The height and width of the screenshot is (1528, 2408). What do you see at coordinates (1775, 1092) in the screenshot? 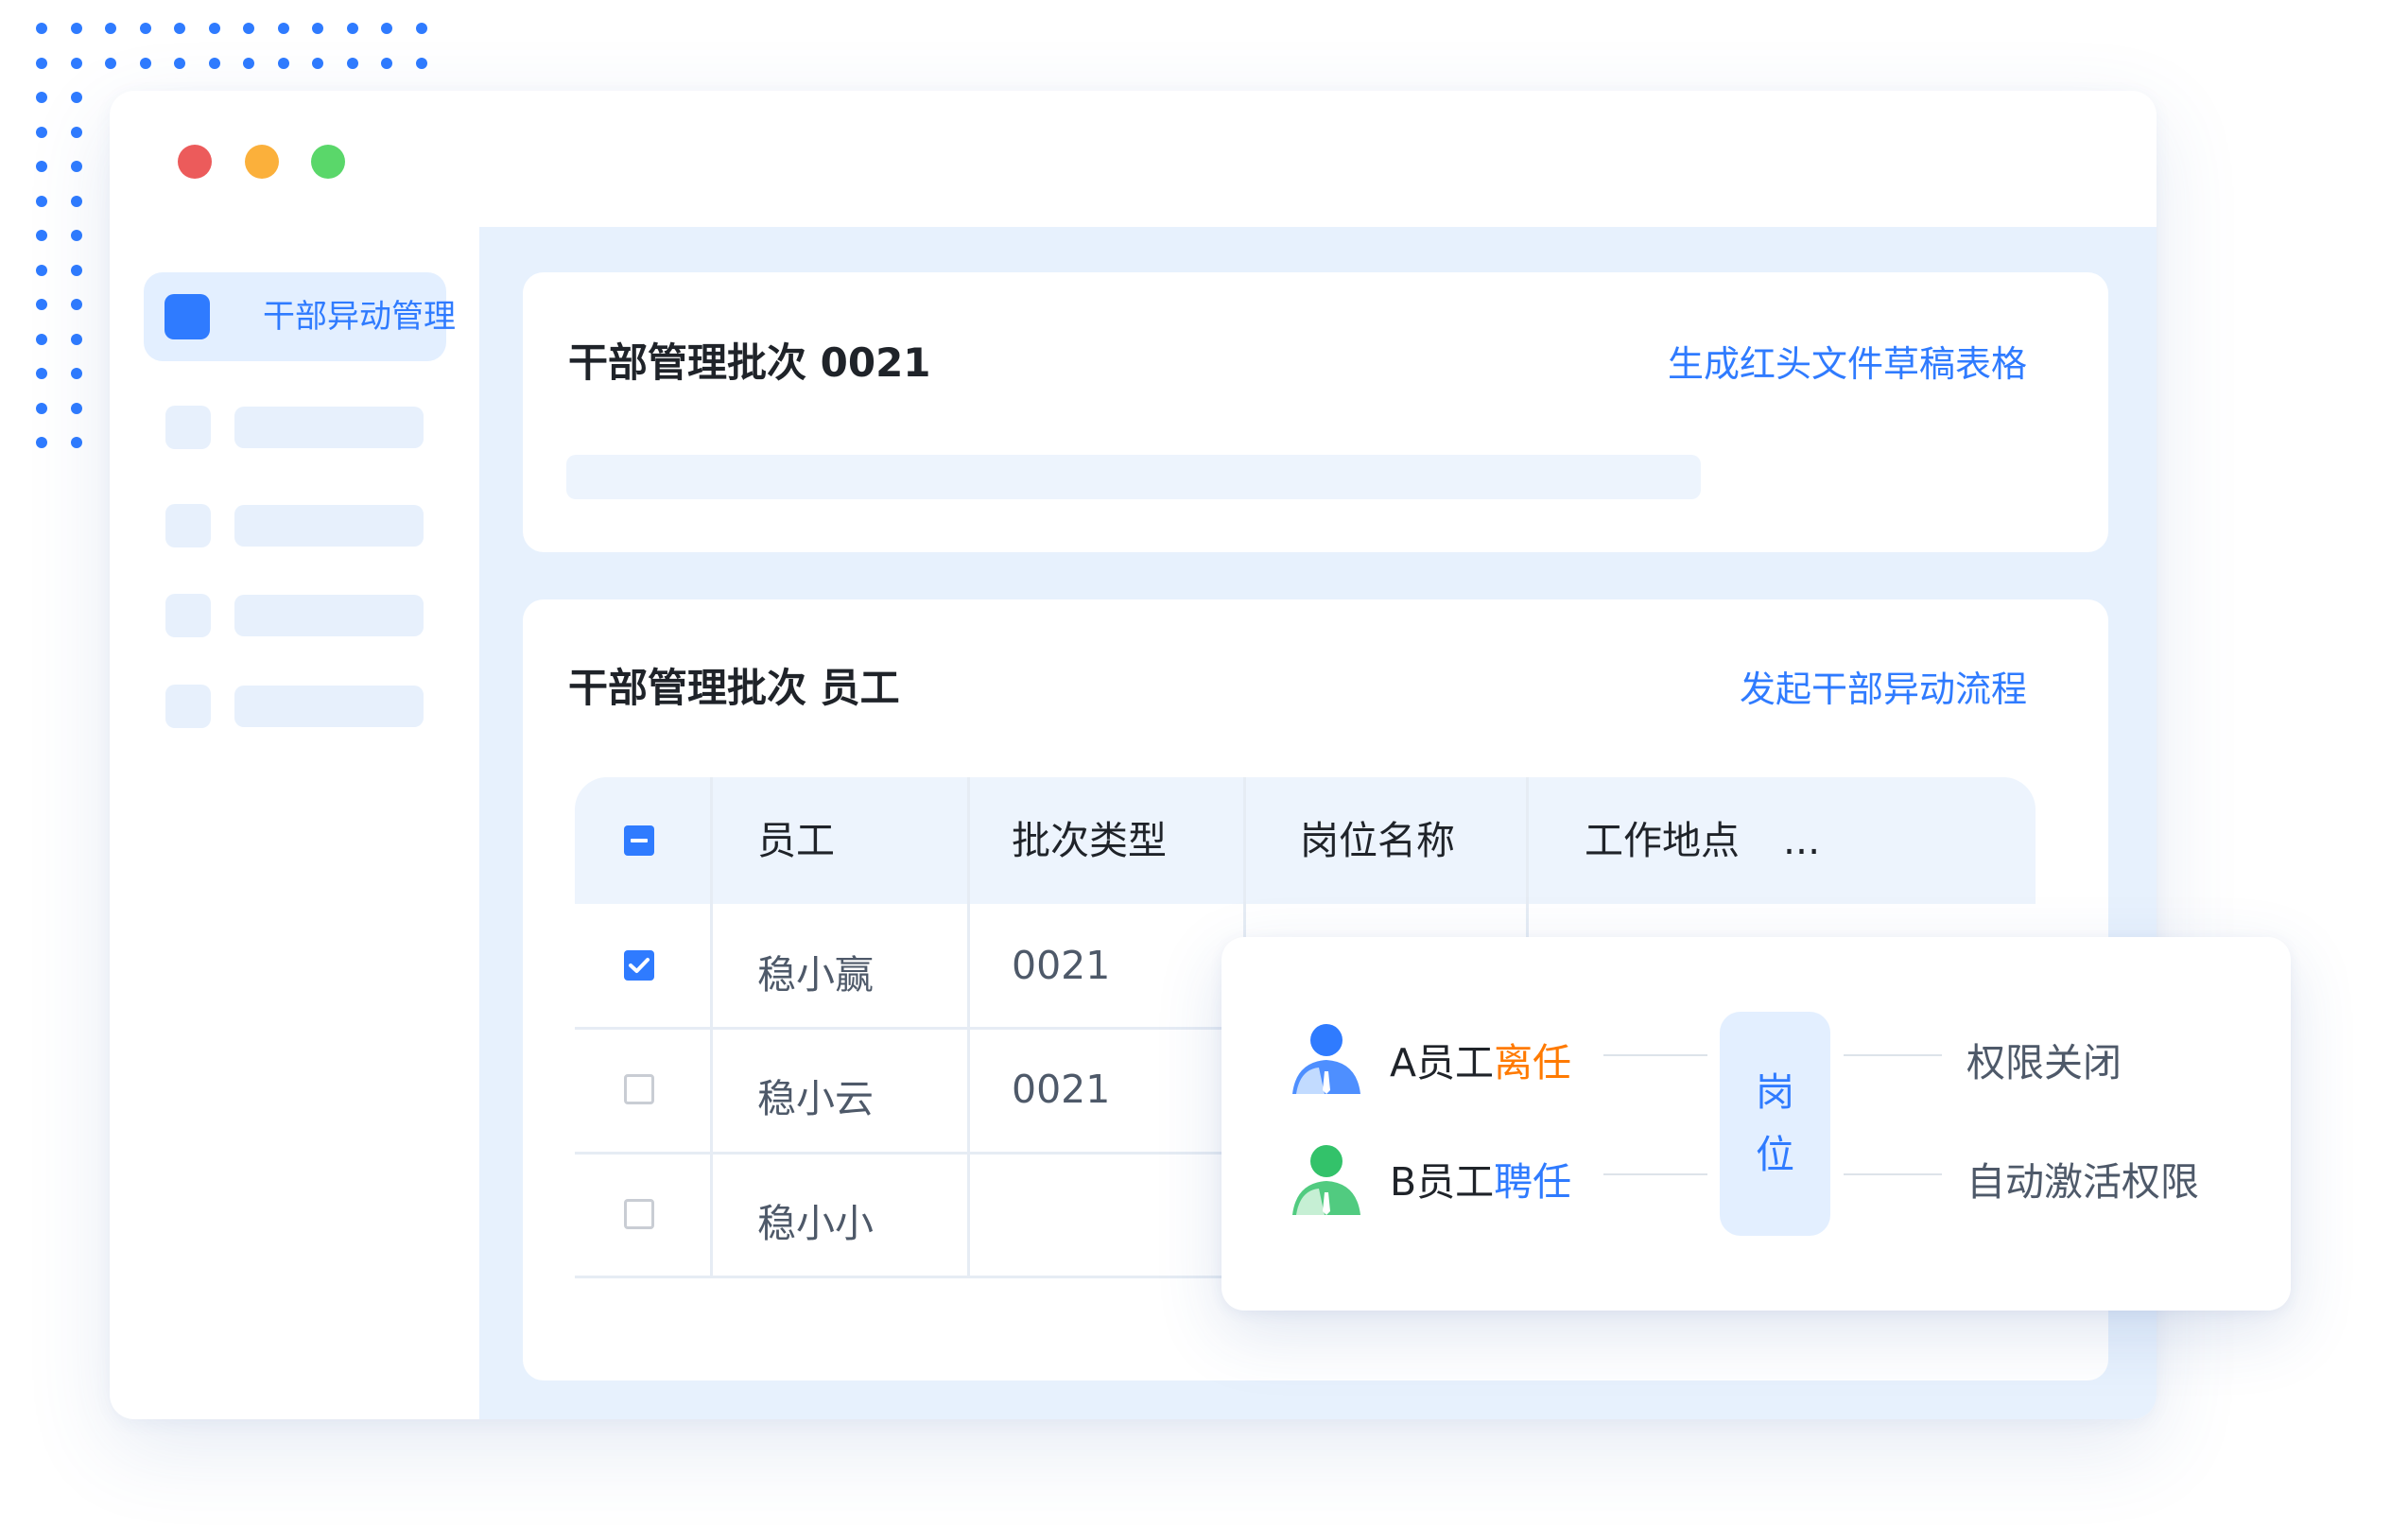
I see `position-char: 岗` at bounding box center [1775, 1092].